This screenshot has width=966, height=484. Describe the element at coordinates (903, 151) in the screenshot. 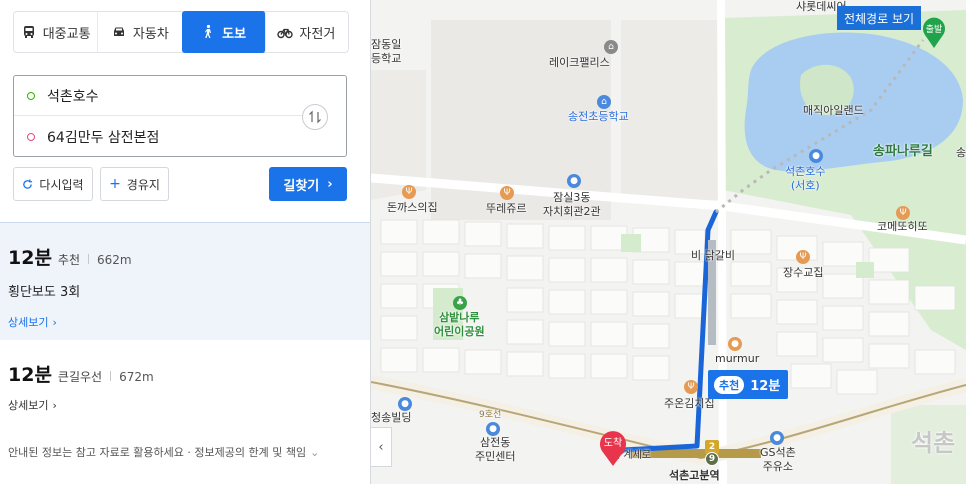

I see `map-label-songpa-naru: 송파나루길` at that location.